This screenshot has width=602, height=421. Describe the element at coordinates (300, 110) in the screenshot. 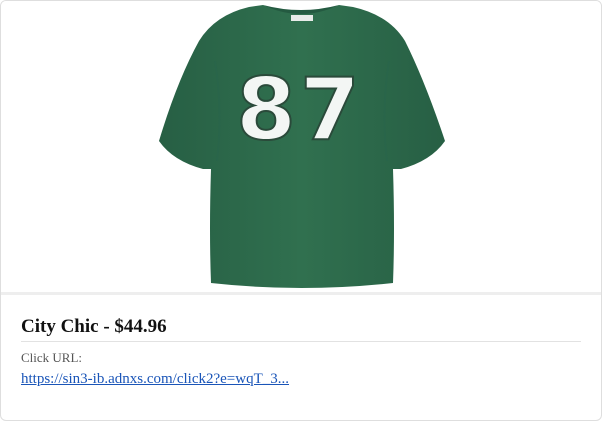

I see `shirt-number: 87` at that location.